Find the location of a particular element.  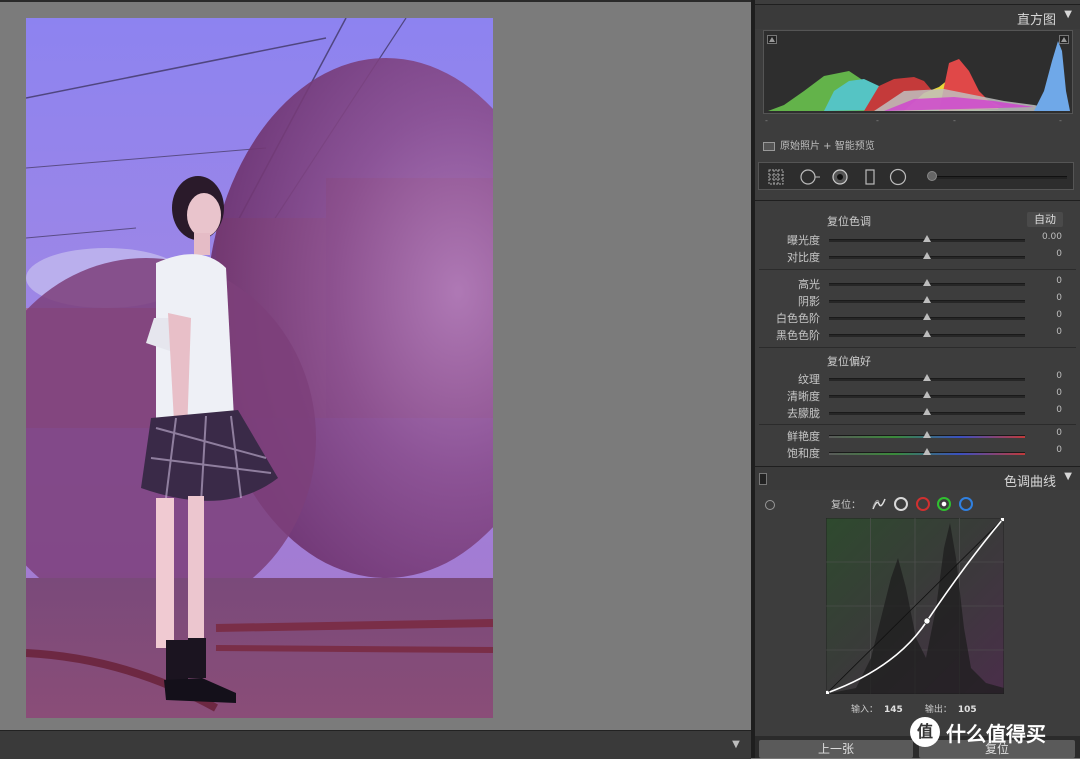

rgb-channel-icon is located at coordinates (901, 503).